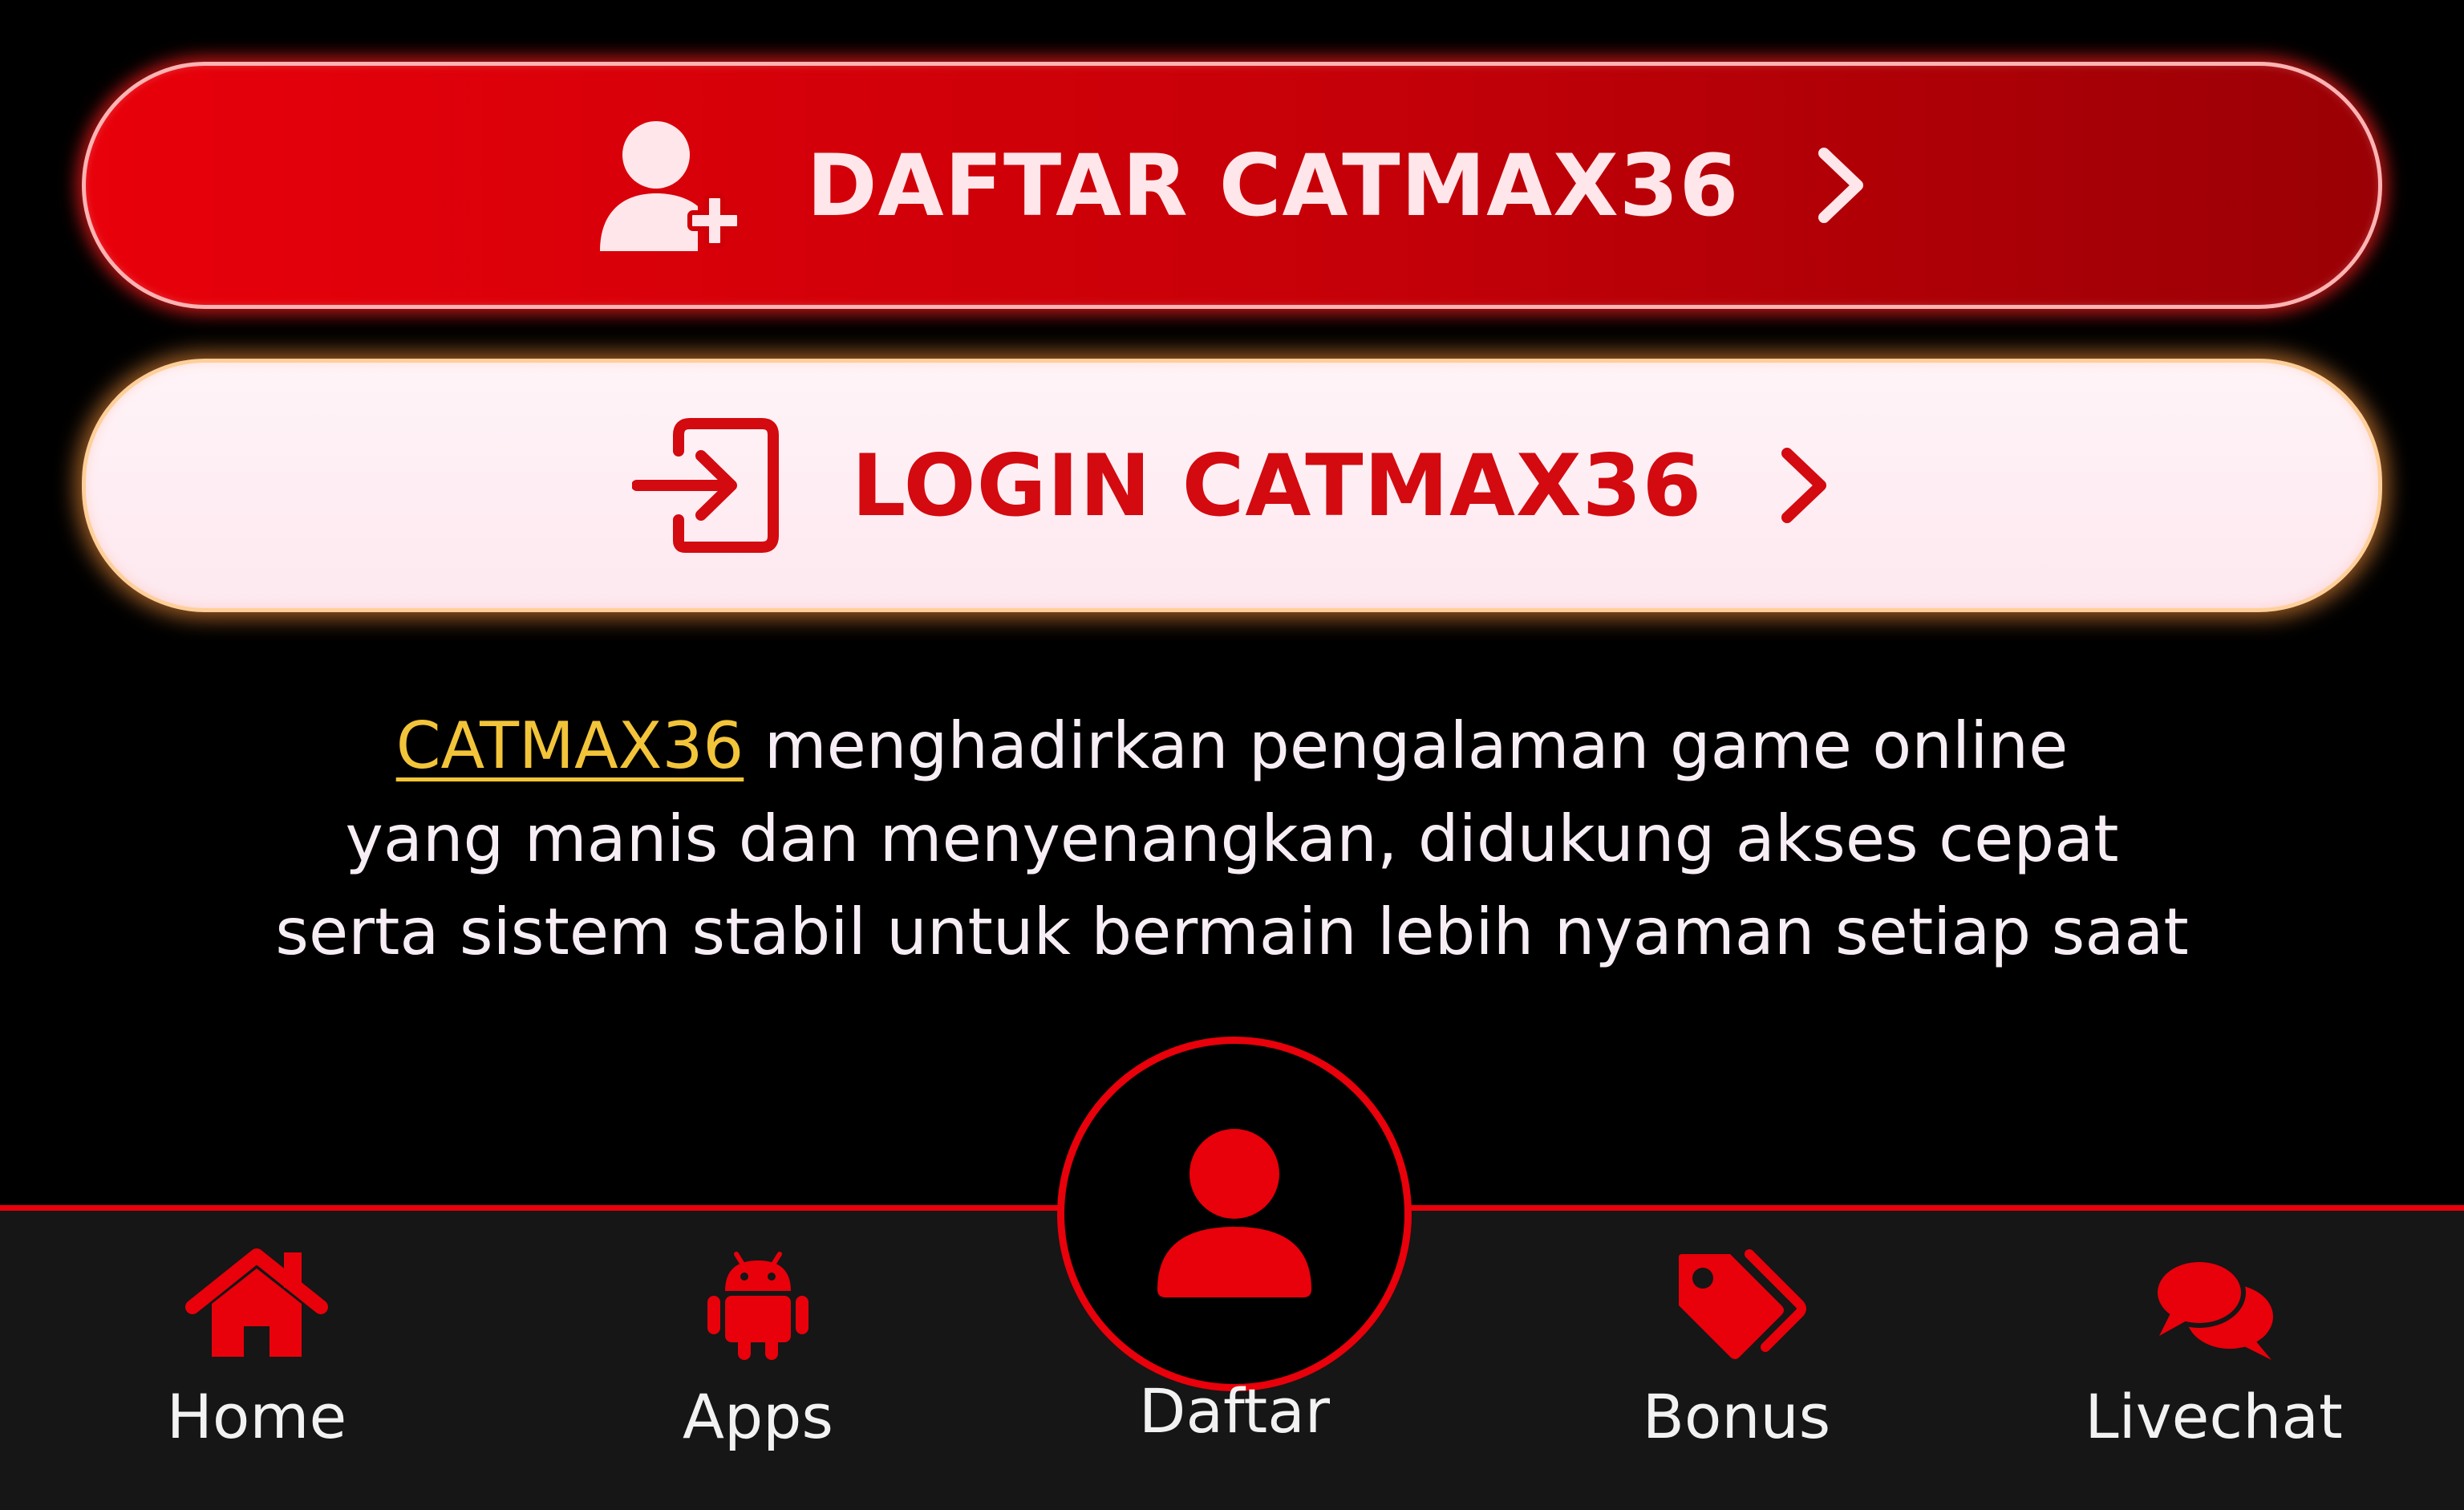  I want to click on android-icon, so click(757, 1306).